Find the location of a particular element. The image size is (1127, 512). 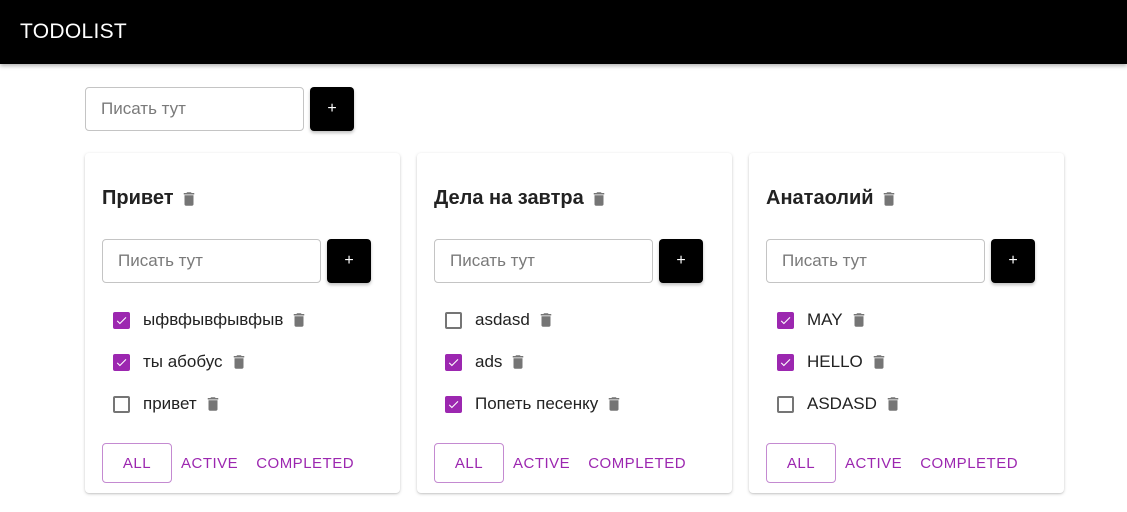

list-title: Дела на завтра is located at coordinates (521, 198).